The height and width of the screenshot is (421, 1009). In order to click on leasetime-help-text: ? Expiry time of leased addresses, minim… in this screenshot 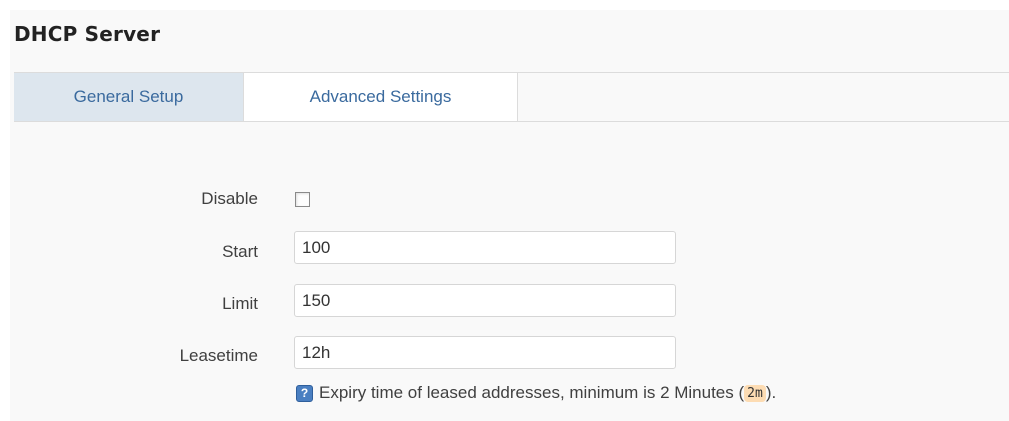, I will do `click(536, 393)`.